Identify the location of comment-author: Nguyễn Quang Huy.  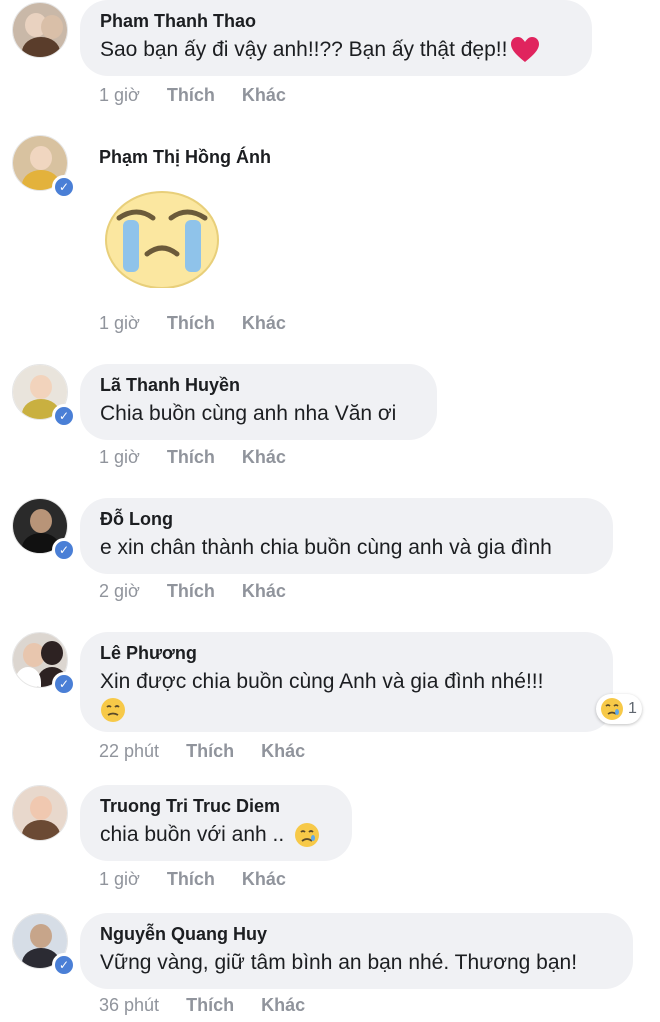
(356, 934).